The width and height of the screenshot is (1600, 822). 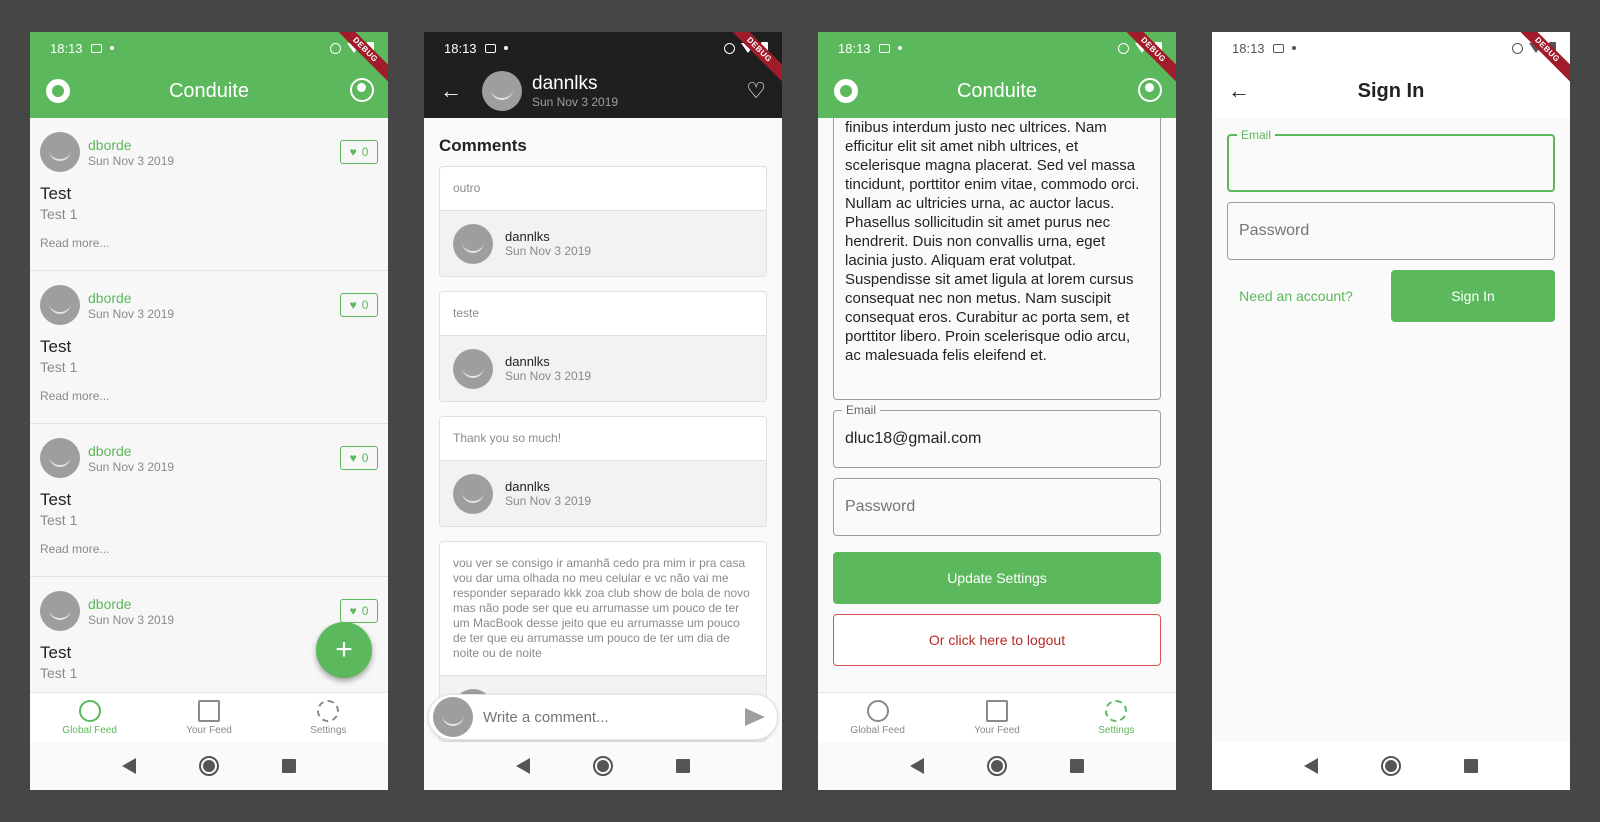 What do you see at coordinates (466, 313) in the screenshot?
I see `comment-body: teste` at bounding box center [466, 313].